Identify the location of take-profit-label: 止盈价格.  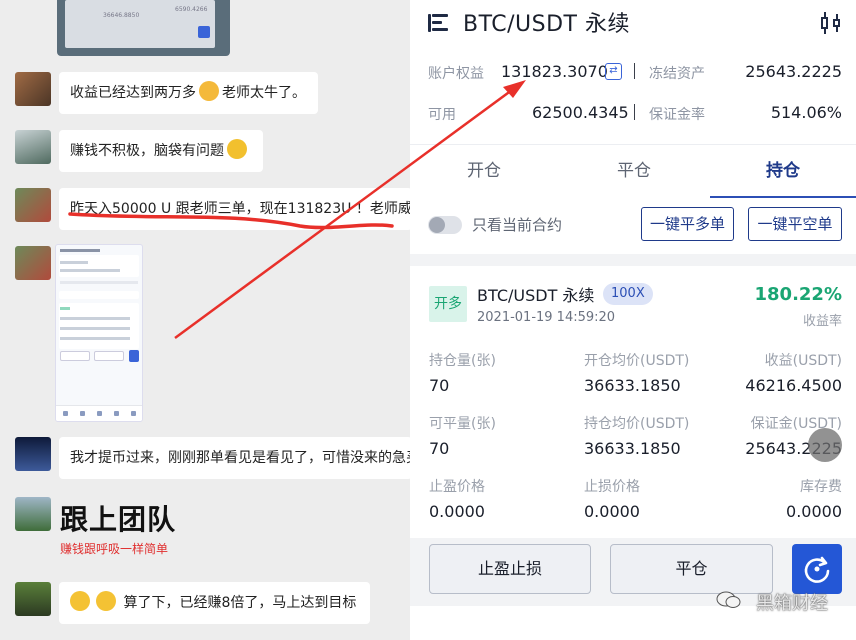
(457, 487).